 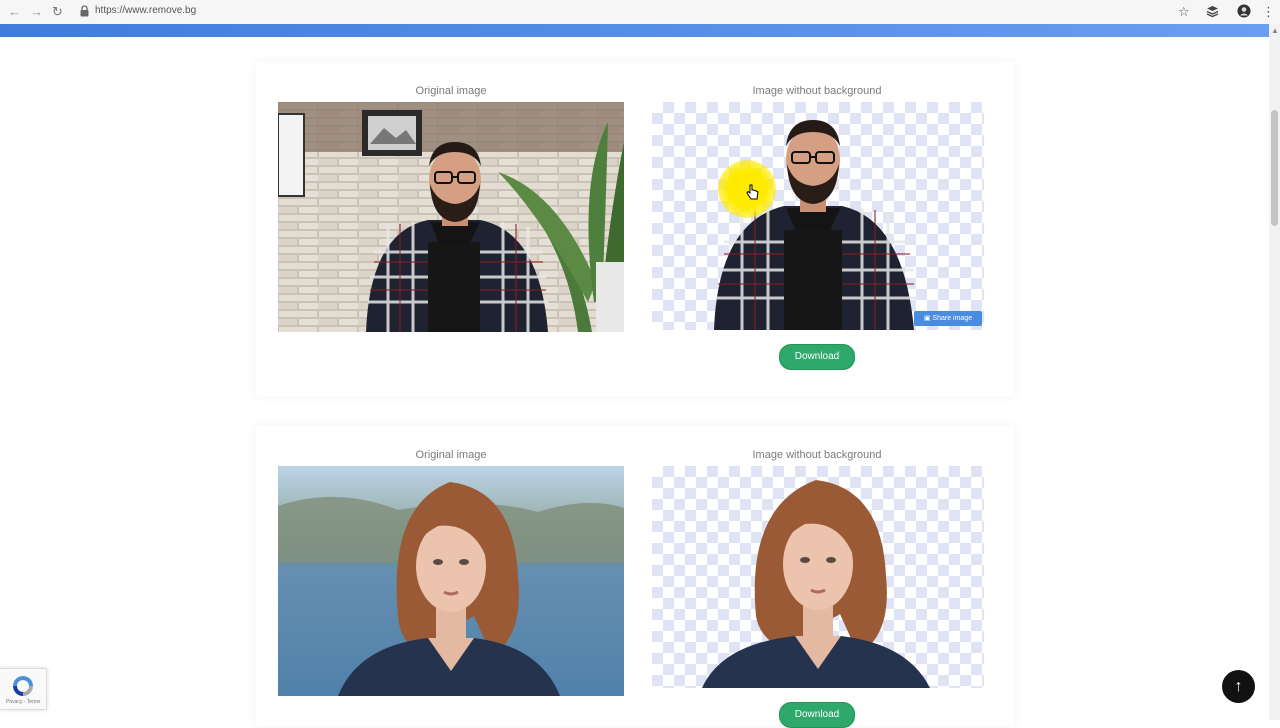 I want to click on share-image-button: ▣ Share image, so click(x=948, y=318).